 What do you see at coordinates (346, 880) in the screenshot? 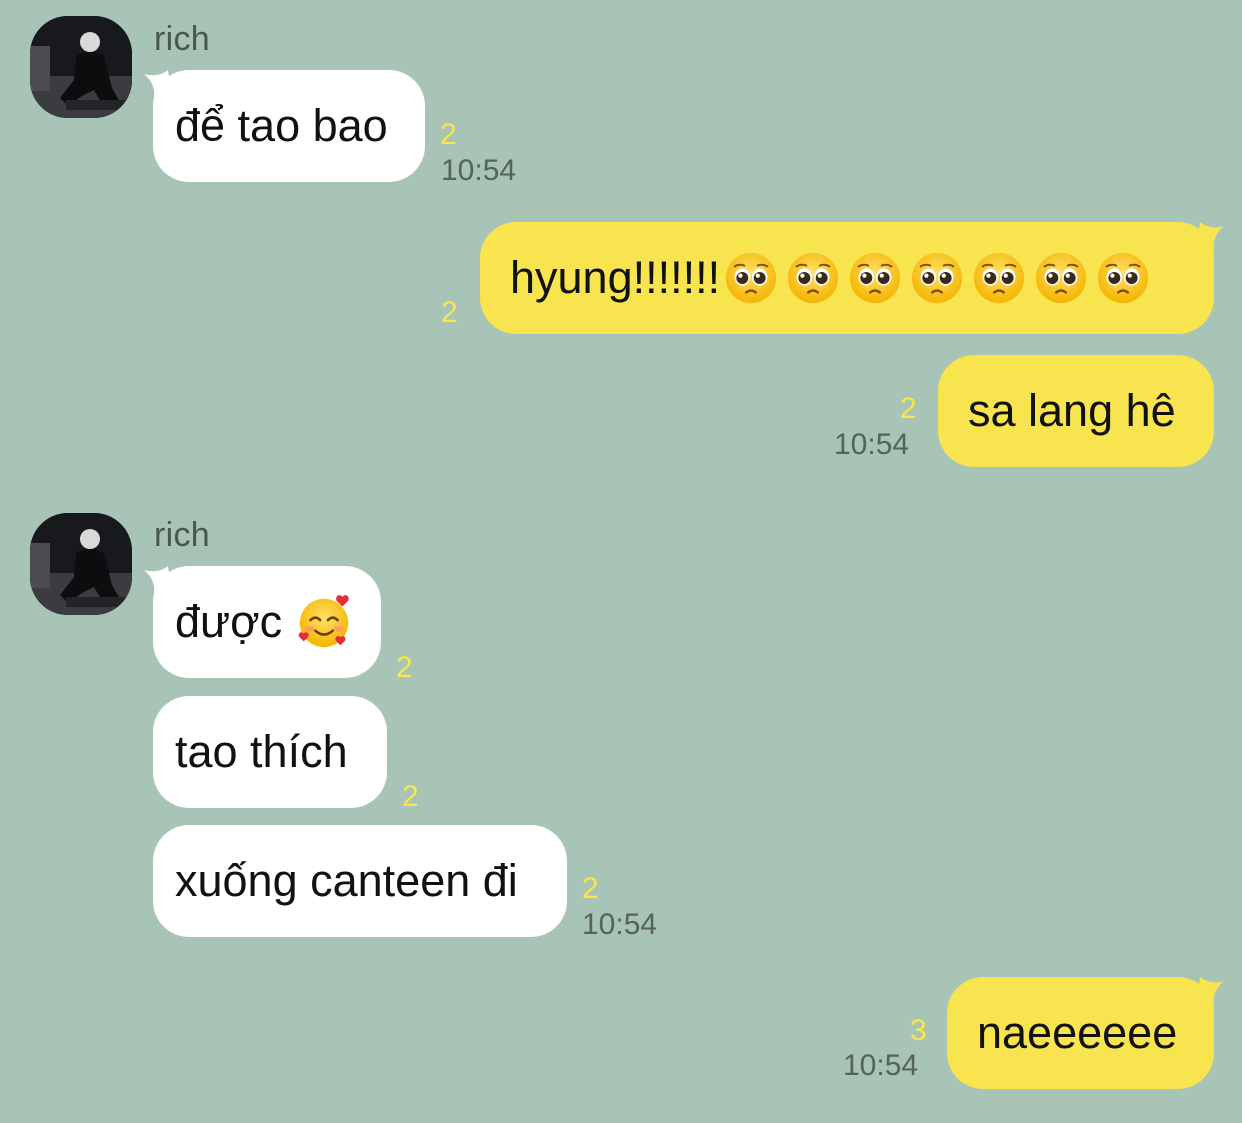
I see `message-text: xuống canteen đi` at bounding box center [346, 880].